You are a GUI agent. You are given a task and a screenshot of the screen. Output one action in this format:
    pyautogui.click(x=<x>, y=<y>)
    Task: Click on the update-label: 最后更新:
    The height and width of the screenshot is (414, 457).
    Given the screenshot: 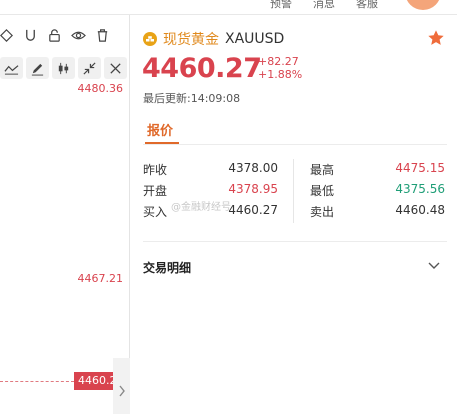 What is the action you would take?
    pyautogui.click(x=167, y=98)
    